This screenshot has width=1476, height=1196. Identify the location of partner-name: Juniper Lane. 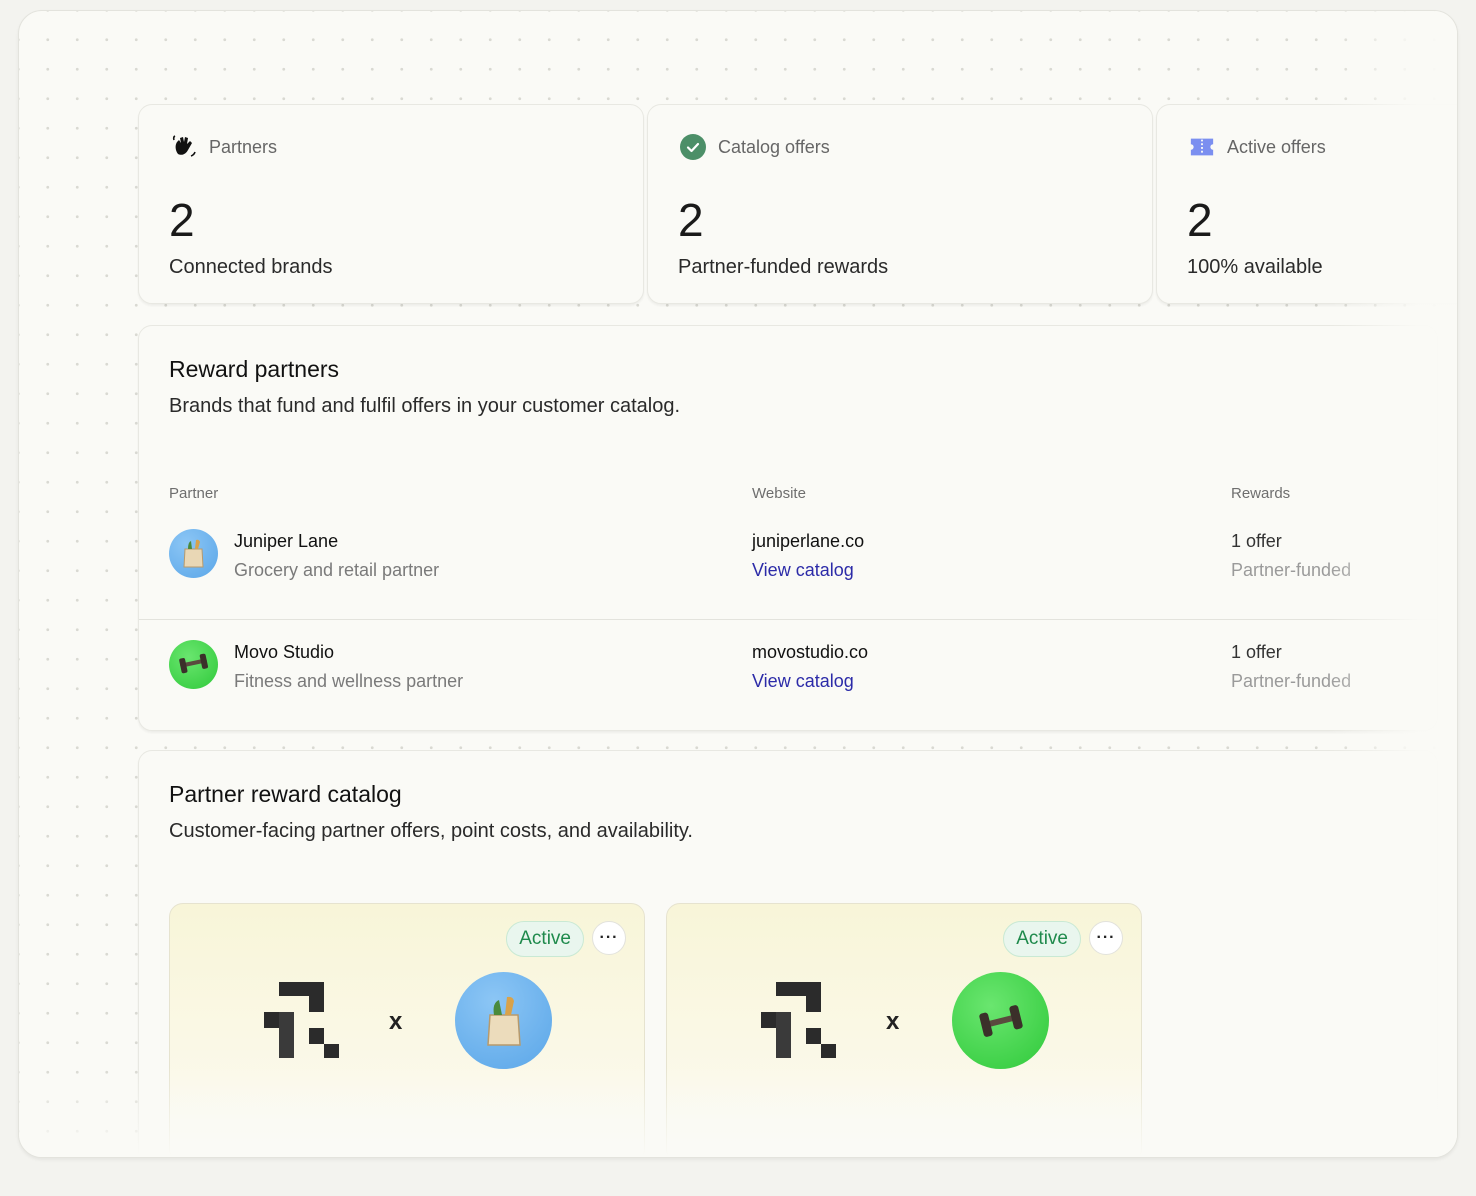
(286, 541).